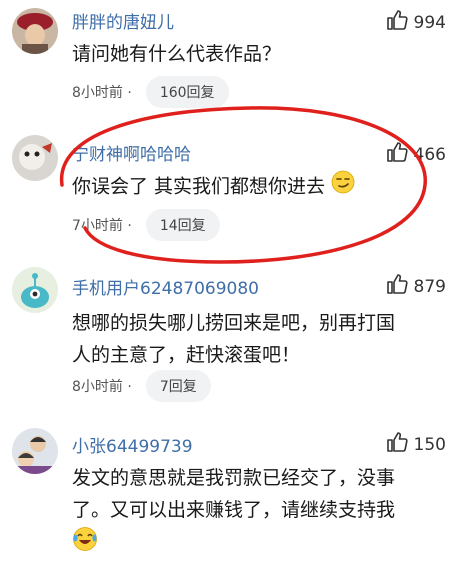 This screenshot has width=460, height=562. Describe the element at coordinates (123, 20) in the screenshot. I see `username: 胖胖的唐妞儿` at that location.